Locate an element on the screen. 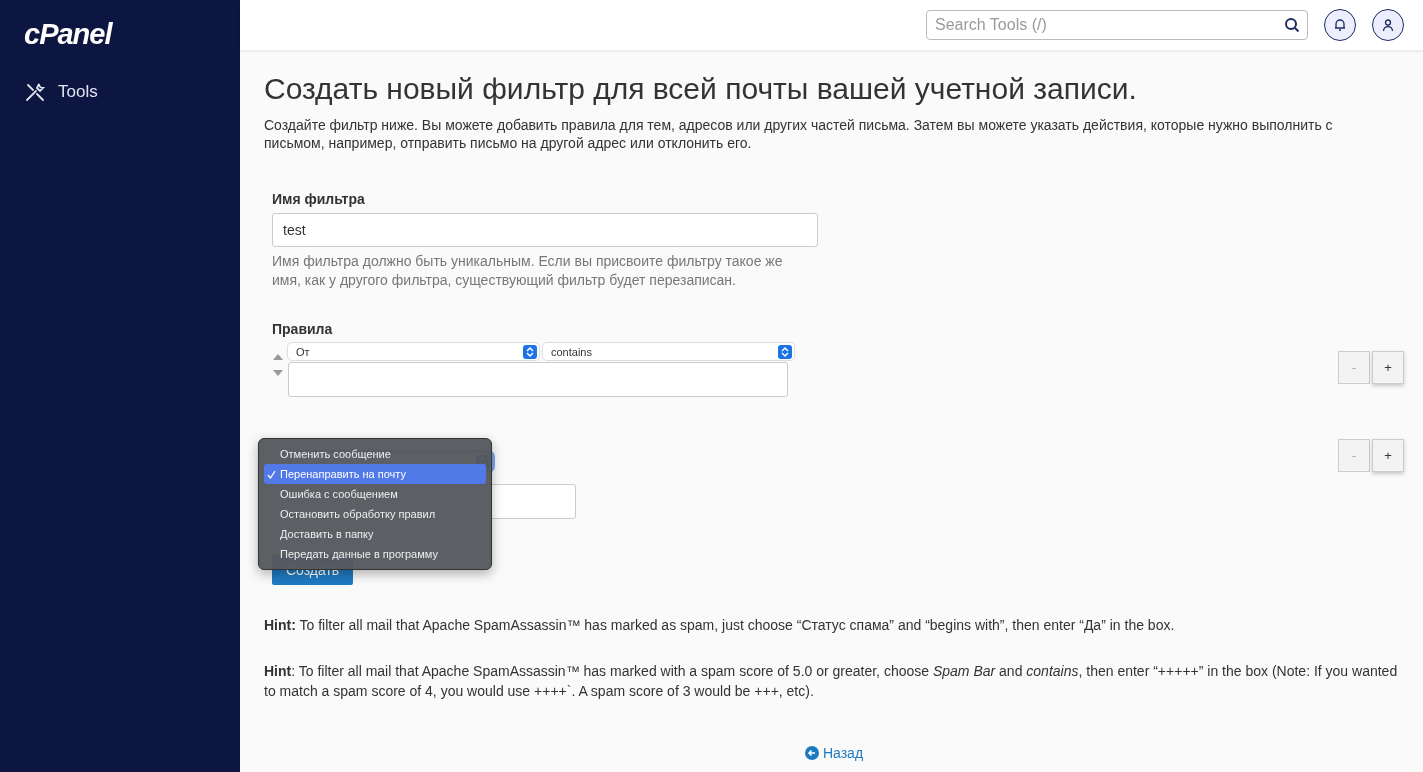  user-icon is located at coordinates (1388, 25).